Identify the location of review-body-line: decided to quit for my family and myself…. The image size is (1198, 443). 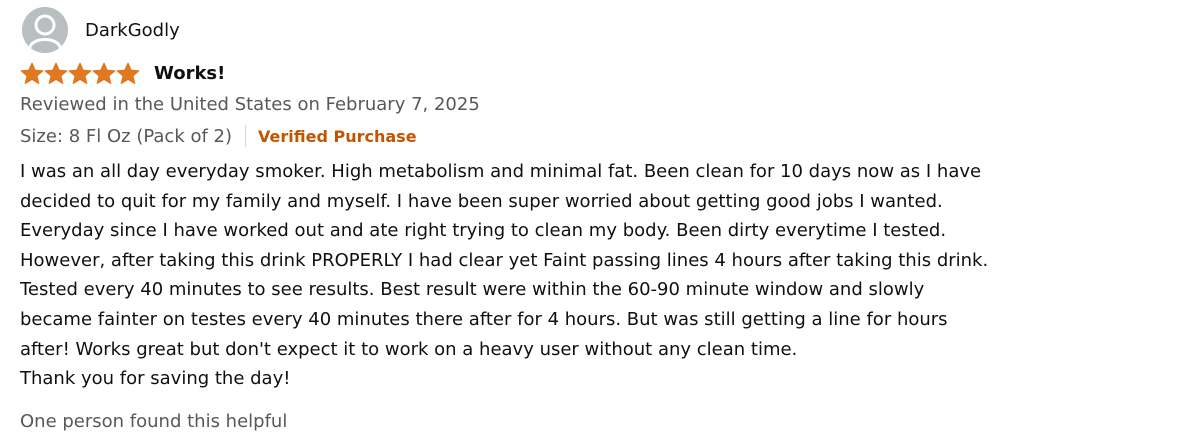
(481, 201).